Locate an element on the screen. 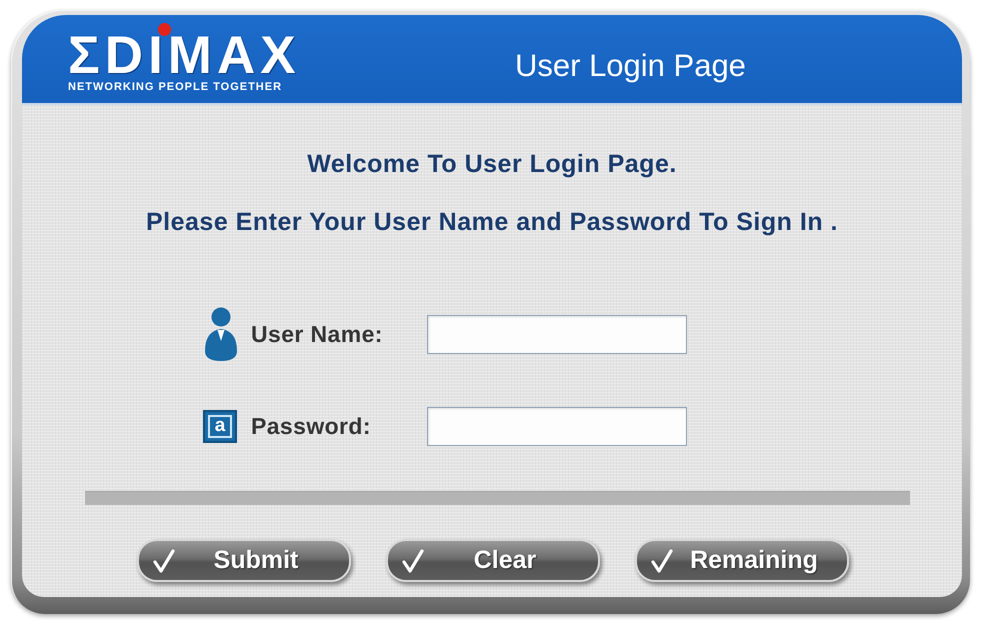 The height and width of the screenshot is (629, 981). action-button: Remaining is located at coordinates (742, 560).